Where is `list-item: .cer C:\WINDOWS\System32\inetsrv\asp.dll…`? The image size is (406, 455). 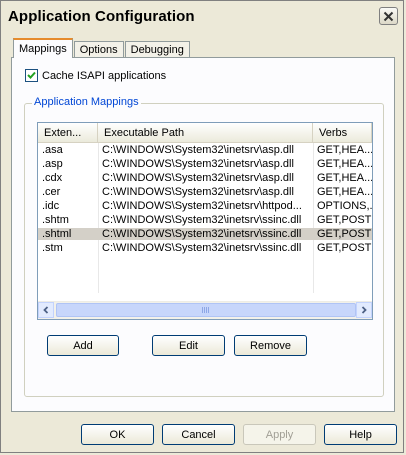
list-item: .cer C:\WINDOWS\System32\inetsrv\asp.dll… is located at coordinates (205, 192).